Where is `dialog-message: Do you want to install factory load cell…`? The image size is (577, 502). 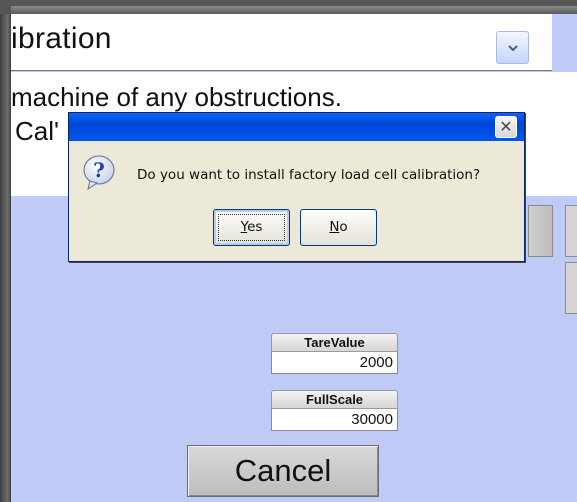 dialog-message: Do you want to install factory load cell… is located at coordinates (309, 175).